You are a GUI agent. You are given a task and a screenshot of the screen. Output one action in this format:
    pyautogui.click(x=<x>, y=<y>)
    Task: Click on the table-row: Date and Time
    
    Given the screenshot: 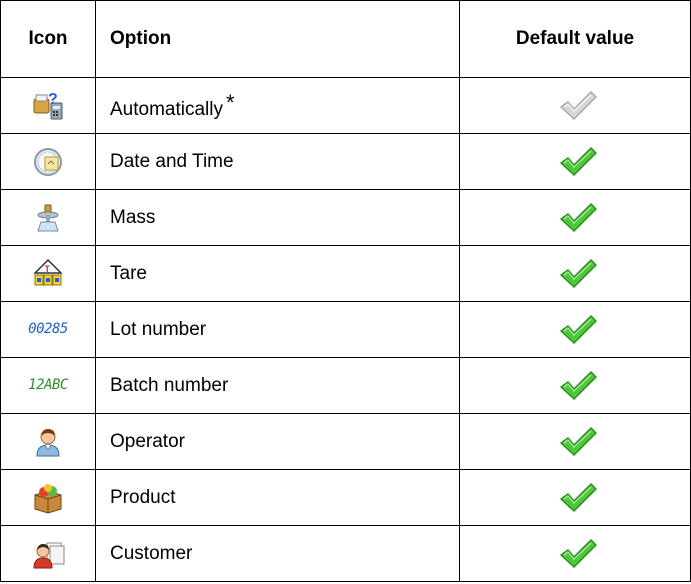 What is the action you would take?
    pyautogui.click(x=345, y=161)
    